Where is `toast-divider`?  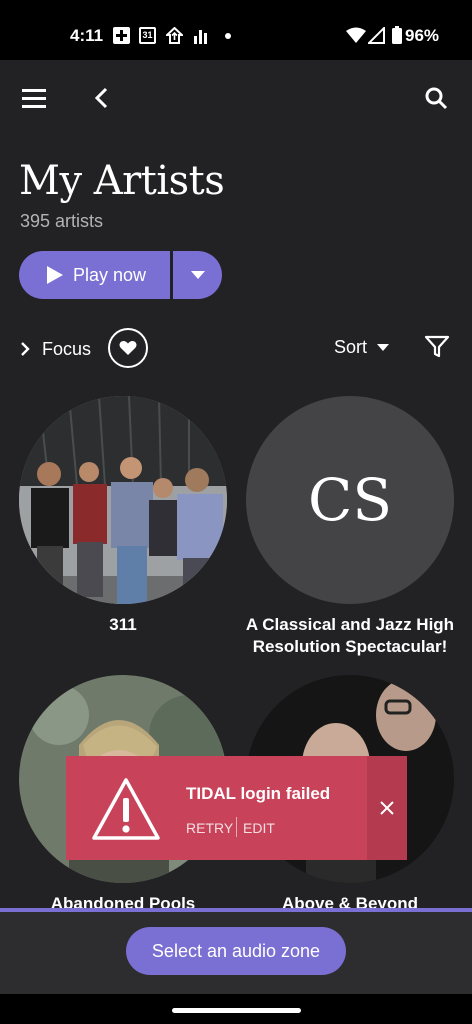
toast-divider is located at coordinates (236, 827).